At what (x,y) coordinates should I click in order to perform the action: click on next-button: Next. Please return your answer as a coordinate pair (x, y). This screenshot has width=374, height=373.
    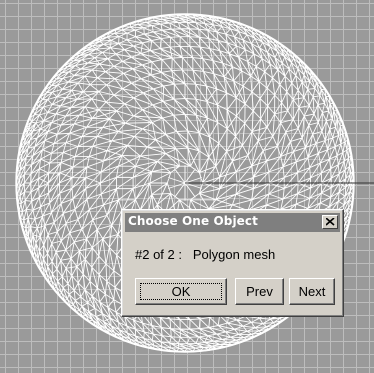
    Looking at the image, I should click on (312, 291).